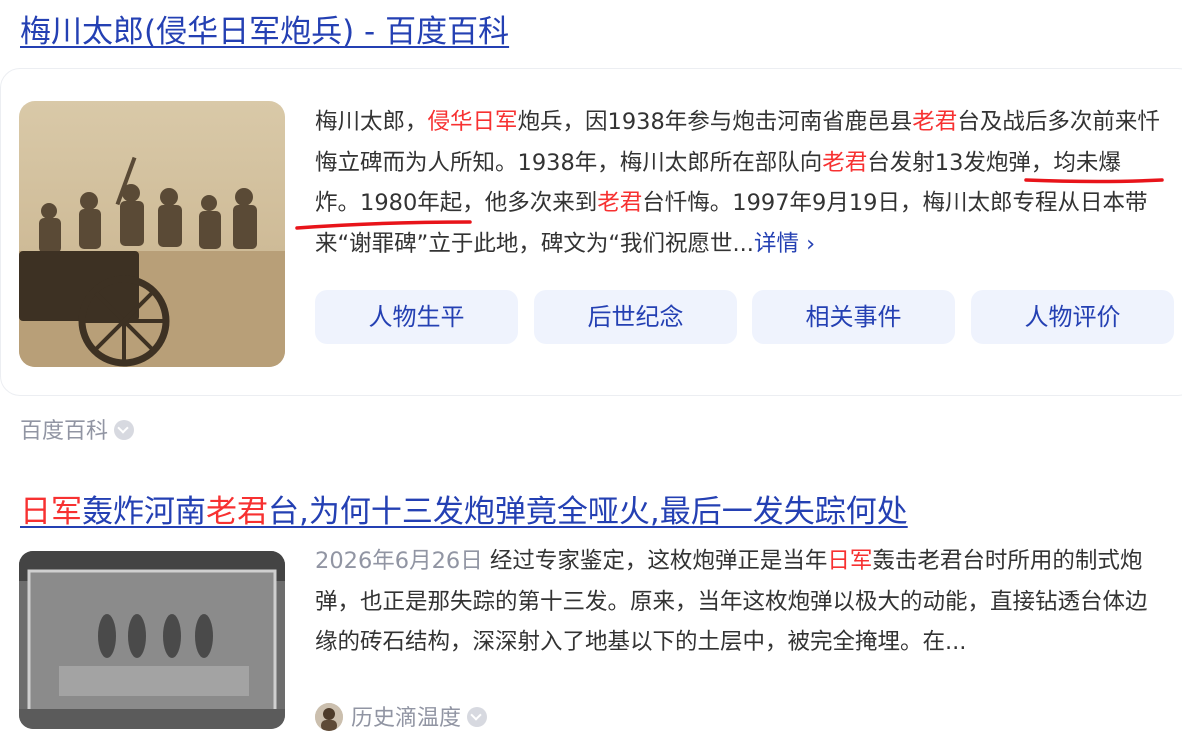 The width and height of the screenshot is (1182, 748). I want to click on tab-commemoration: 后世纪念, so click(635, 317).